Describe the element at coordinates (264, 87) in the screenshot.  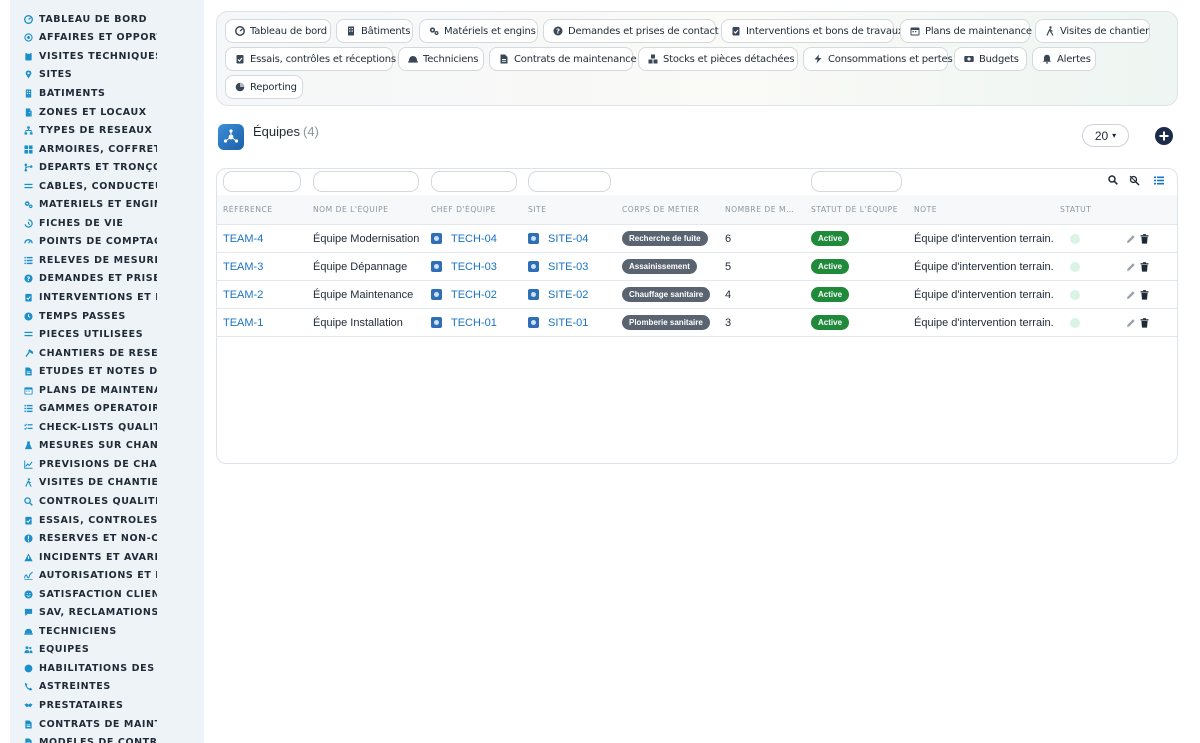
I see `nav-chip-14: Reporting` at that location.